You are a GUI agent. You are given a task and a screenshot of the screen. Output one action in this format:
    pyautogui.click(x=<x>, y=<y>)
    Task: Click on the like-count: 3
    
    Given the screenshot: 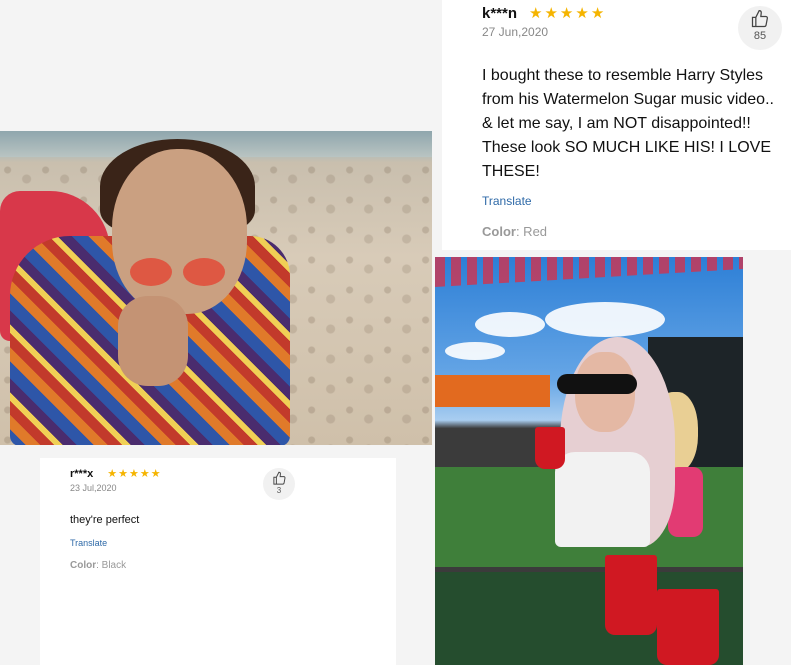 What is the action you would take?
    pyautogui.click(x=279, y=490)
    